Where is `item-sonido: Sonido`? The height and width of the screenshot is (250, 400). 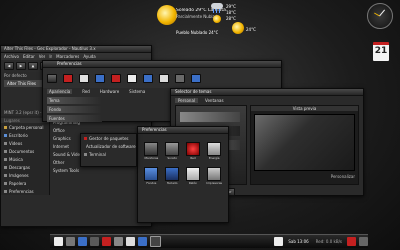 item-sonido: Sonido is located at coordinates (172, 151).